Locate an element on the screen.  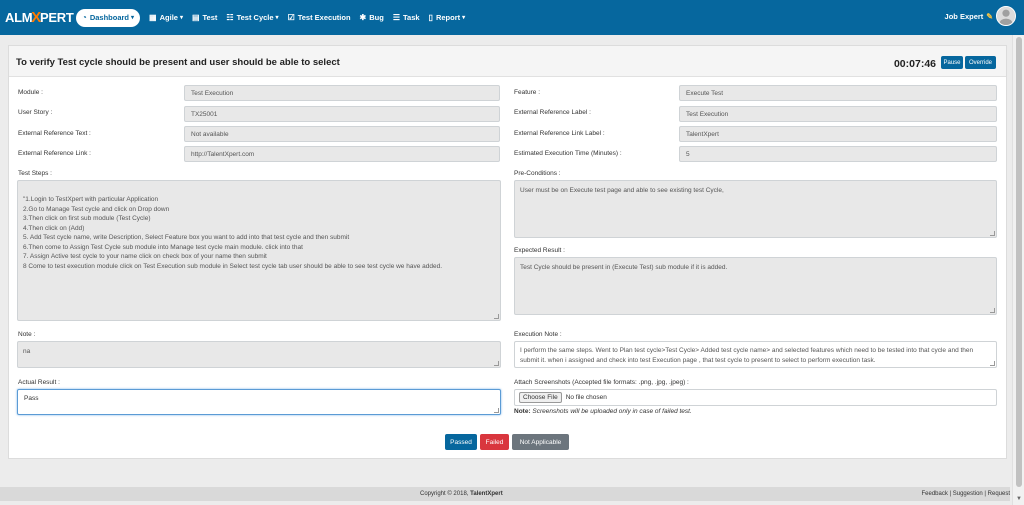
nav-item-agile: ▦ Agile ▾ is located at coordinates (166, 18).